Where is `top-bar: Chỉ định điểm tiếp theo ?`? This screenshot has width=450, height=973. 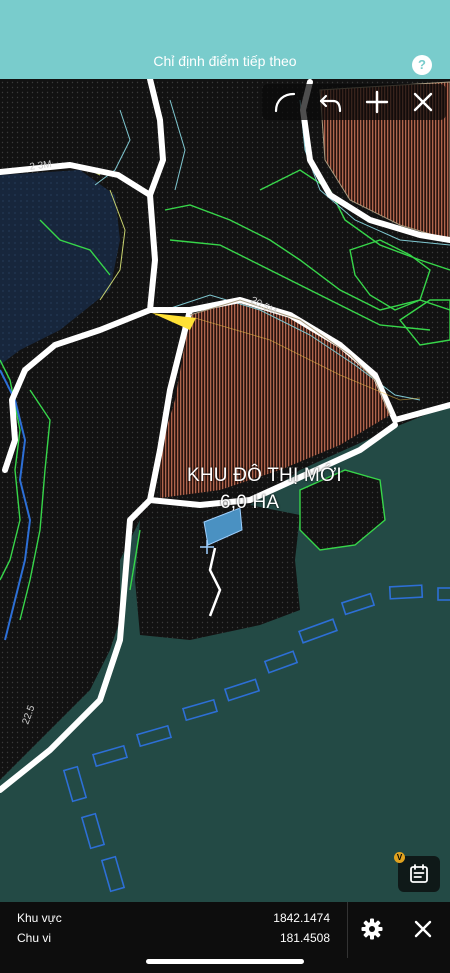 top-bar: Chỉ định điểm tiếp theo ? is located at coordinates (225, 39).